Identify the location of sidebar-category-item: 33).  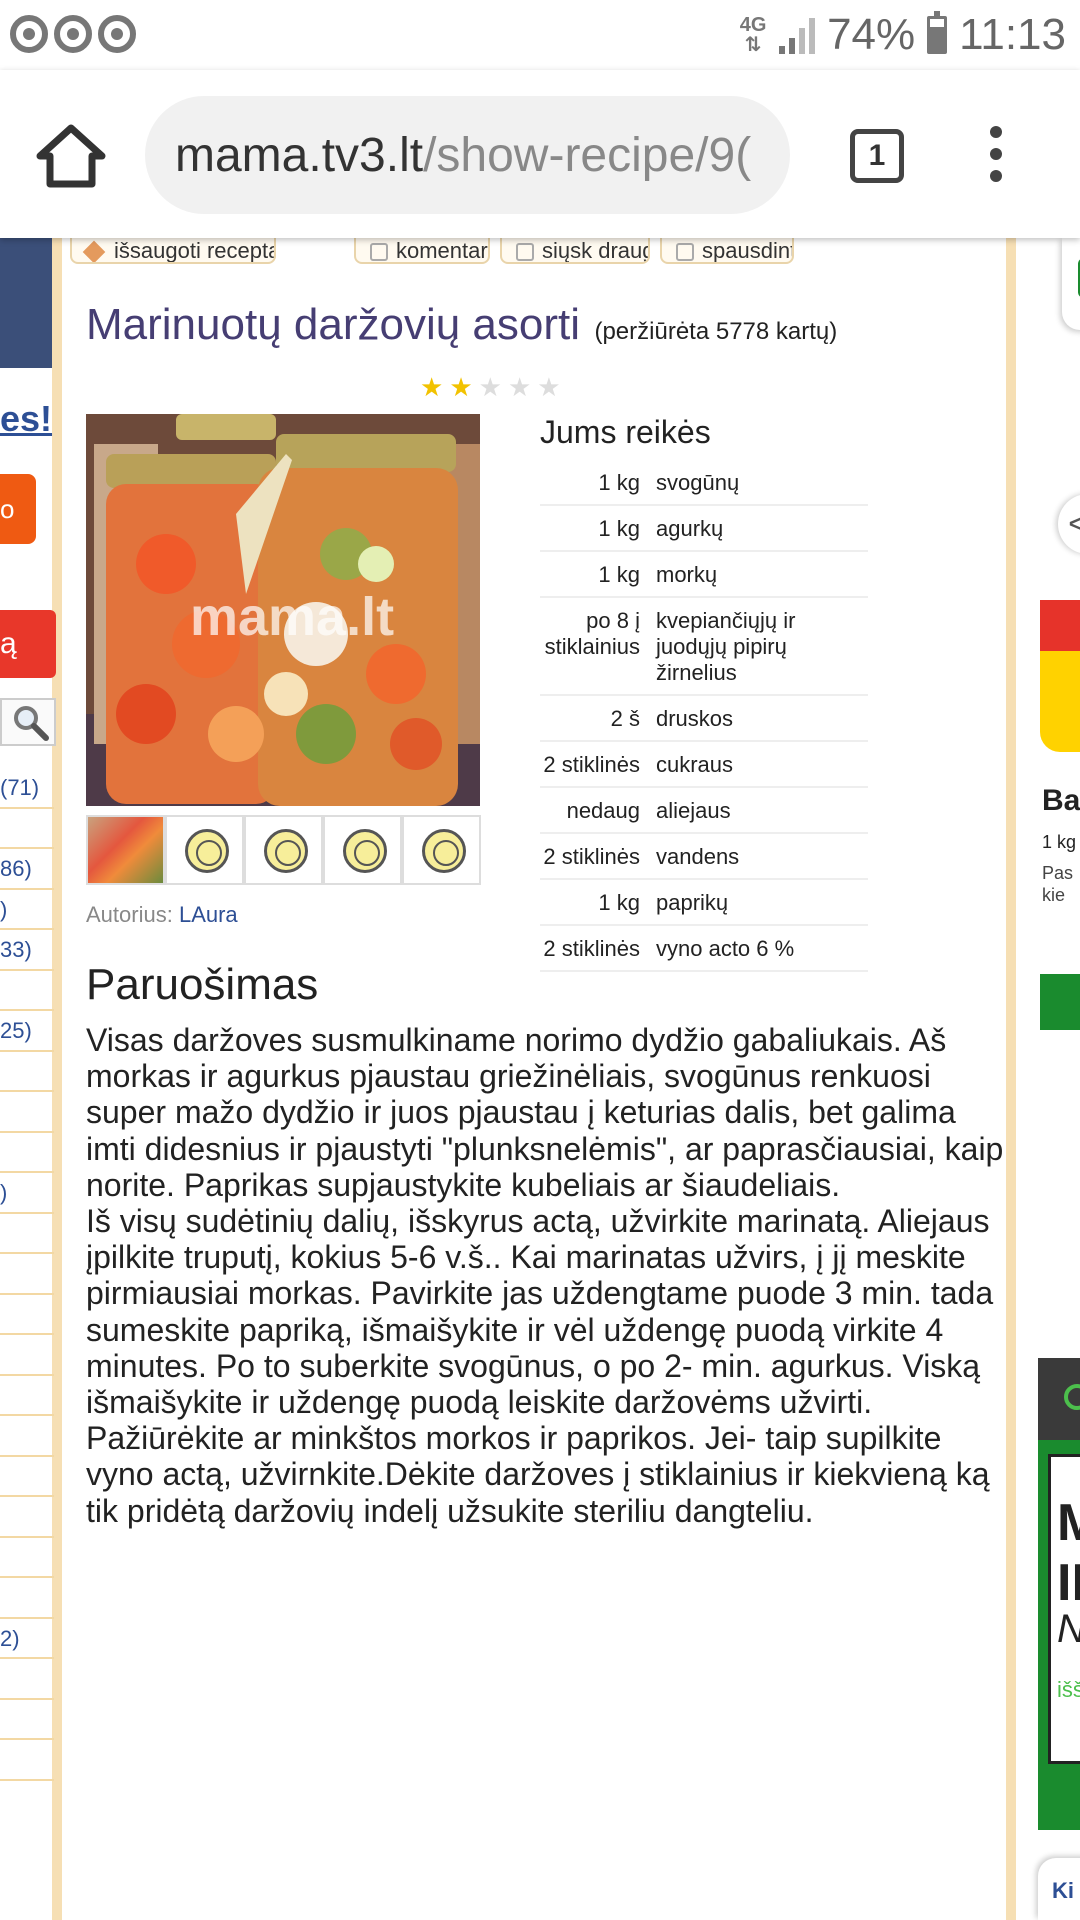
(27, 950).